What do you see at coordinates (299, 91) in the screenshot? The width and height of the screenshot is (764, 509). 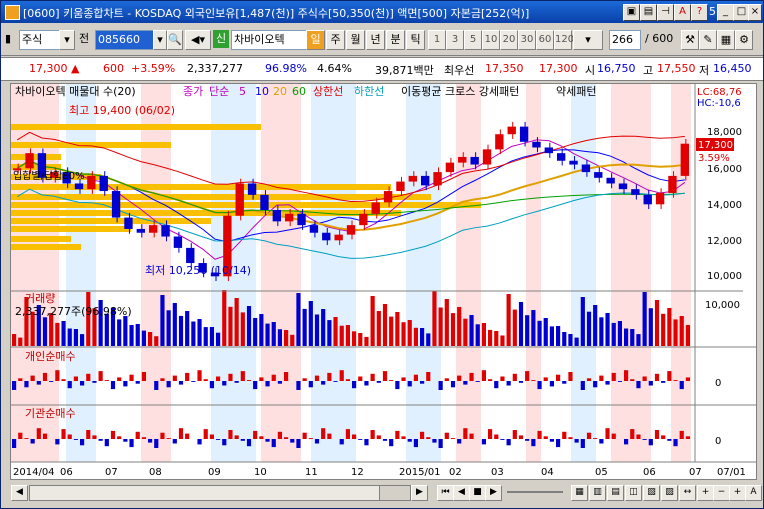 I see `legend-ma60: 60` at bounding box center [299, 91].